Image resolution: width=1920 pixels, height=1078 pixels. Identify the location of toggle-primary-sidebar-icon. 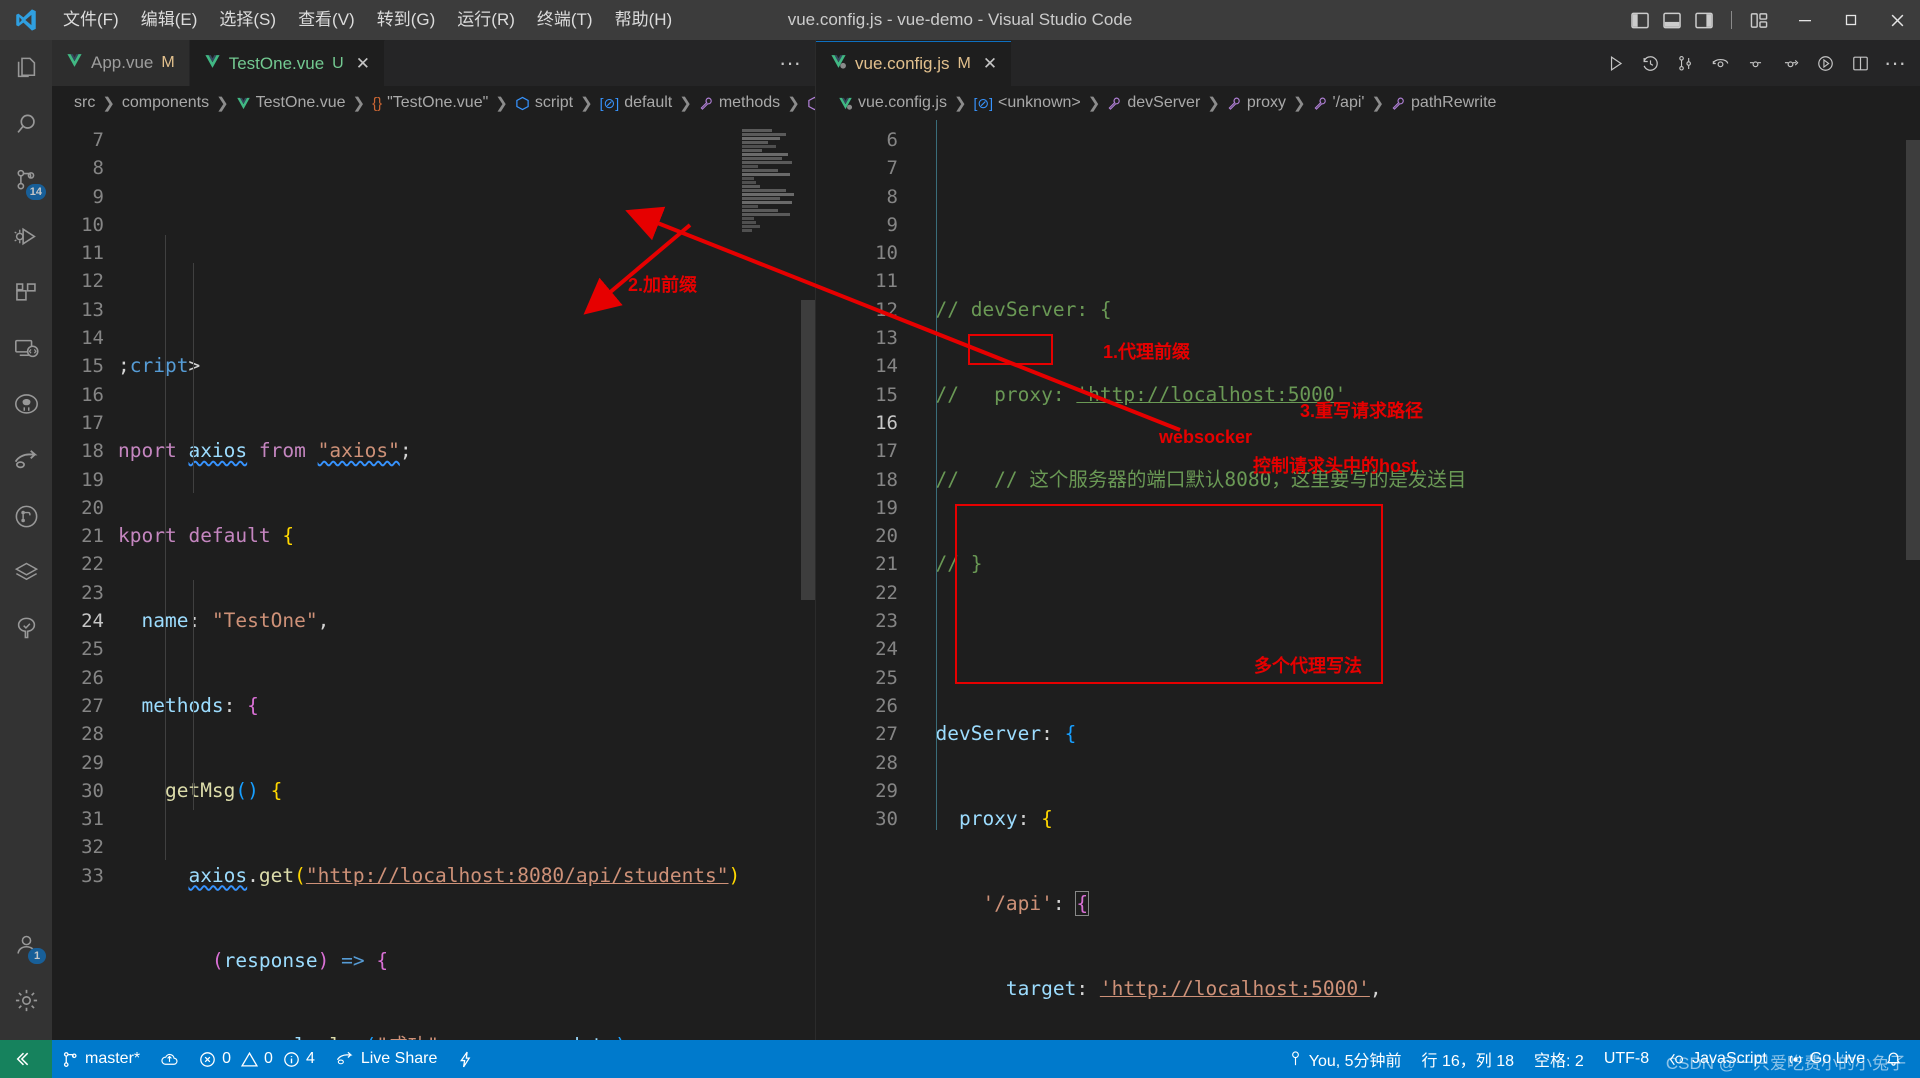
(1640, 20).